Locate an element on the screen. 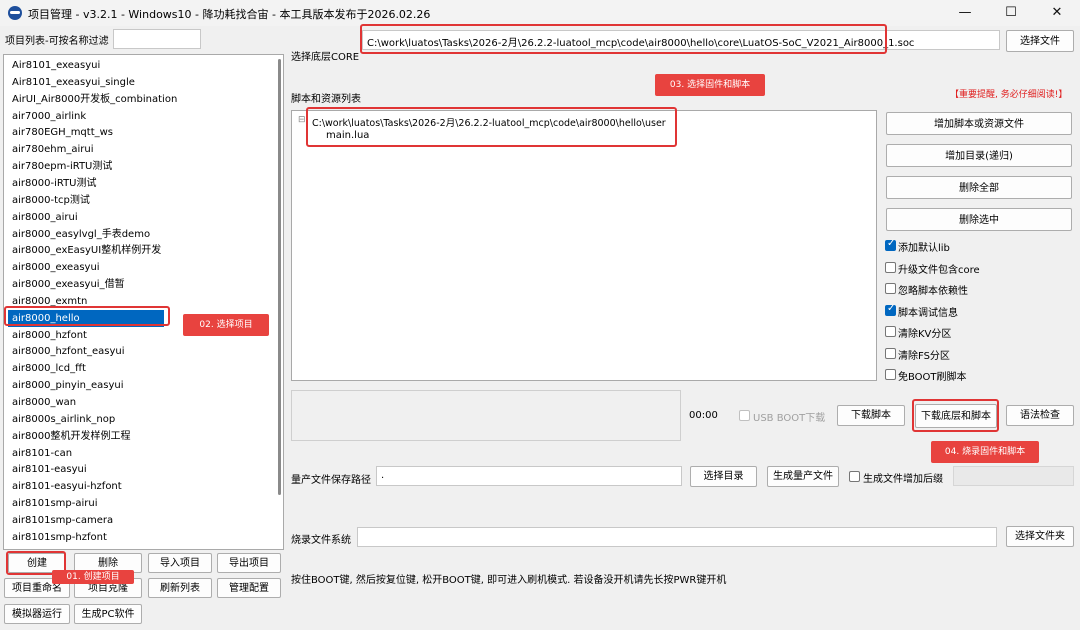 This screenshot has width=1080, height=630. project-list-item: air8000_easylvgl_手表demo is located at coordinates (81, 234).